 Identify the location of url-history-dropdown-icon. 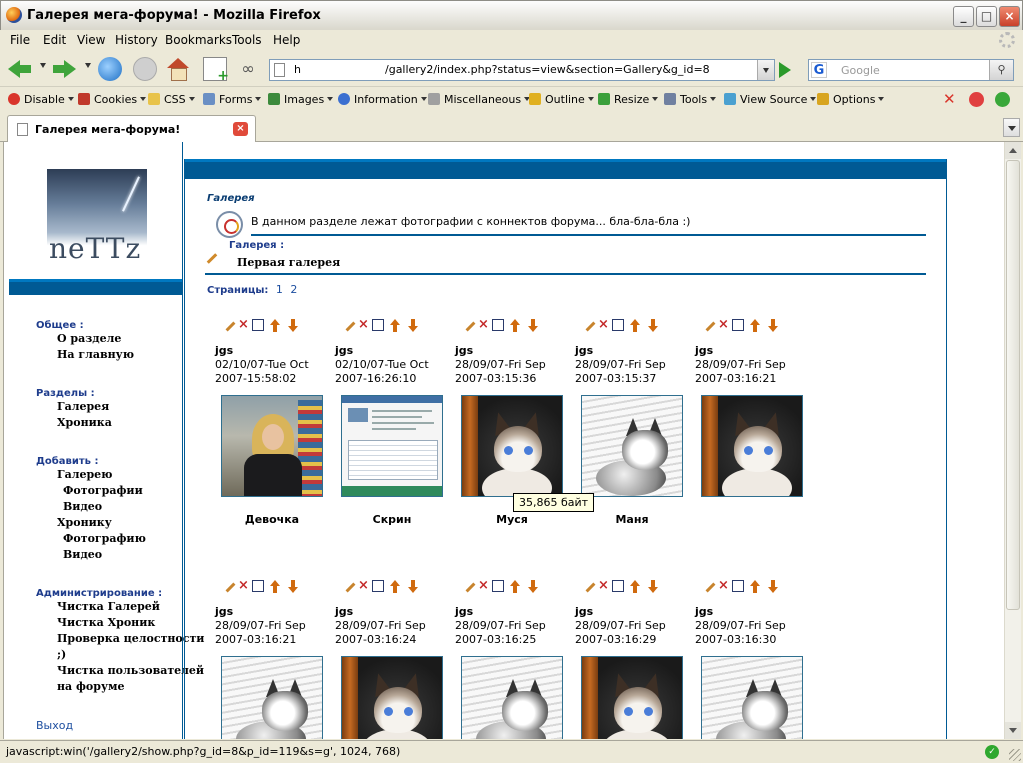
(765, 70).